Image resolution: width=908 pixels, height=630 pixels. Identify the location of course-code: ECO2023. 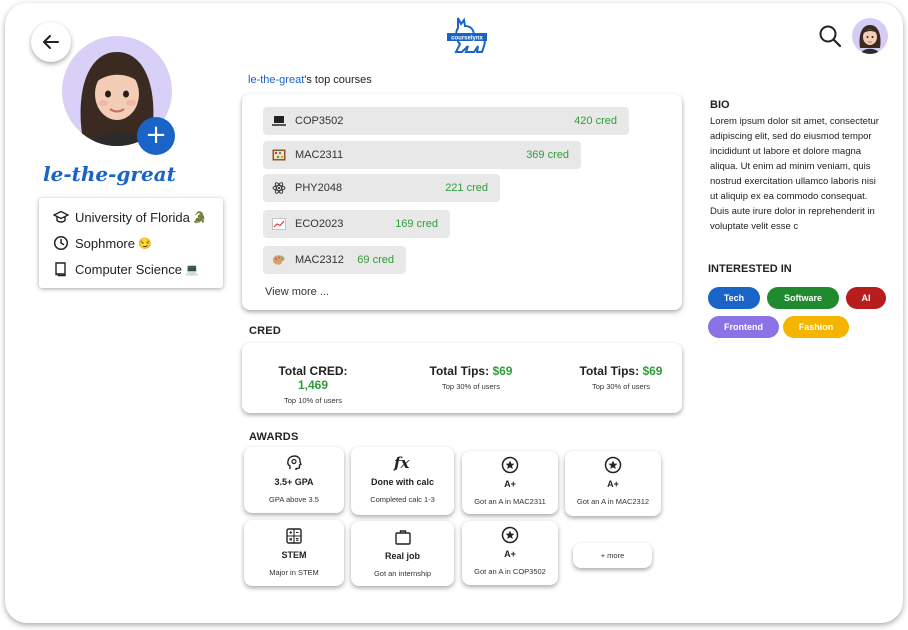
(319, 224).